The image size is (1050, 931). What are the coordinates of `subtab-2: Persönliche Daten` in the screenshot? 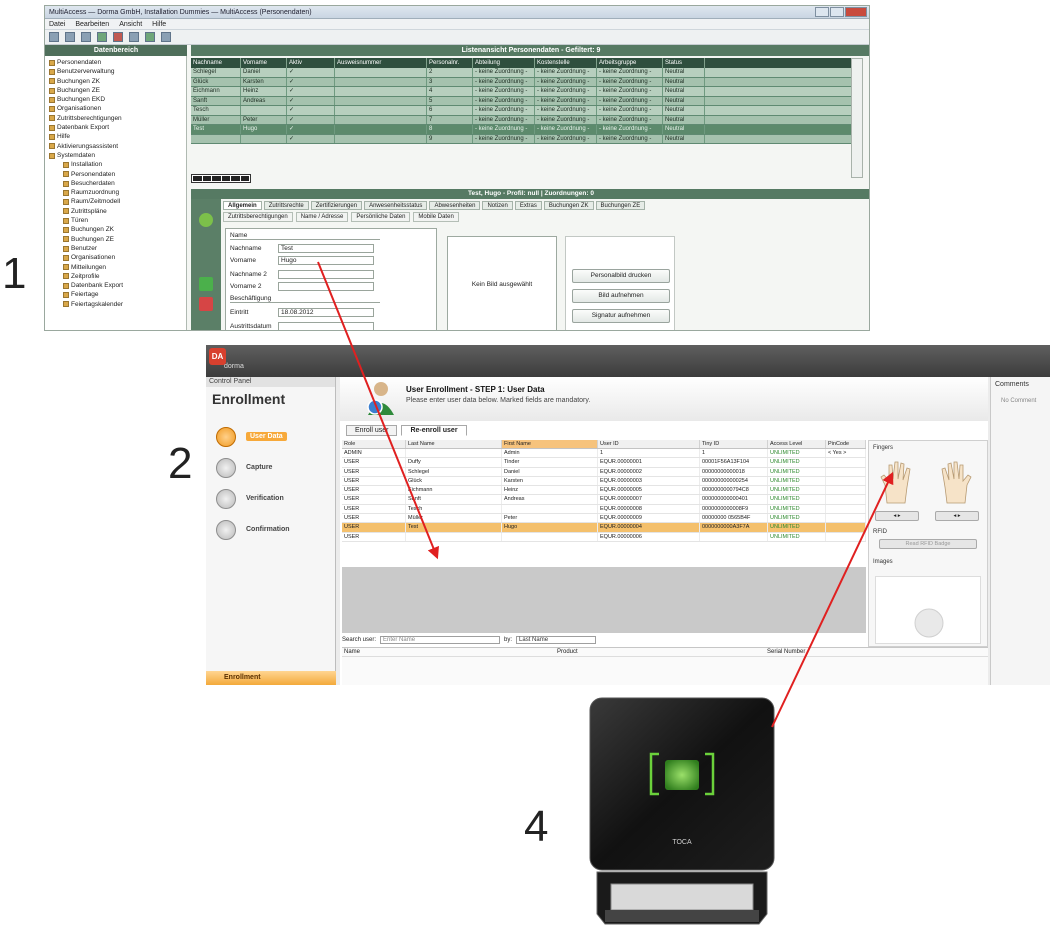 It's located at (381, 217).